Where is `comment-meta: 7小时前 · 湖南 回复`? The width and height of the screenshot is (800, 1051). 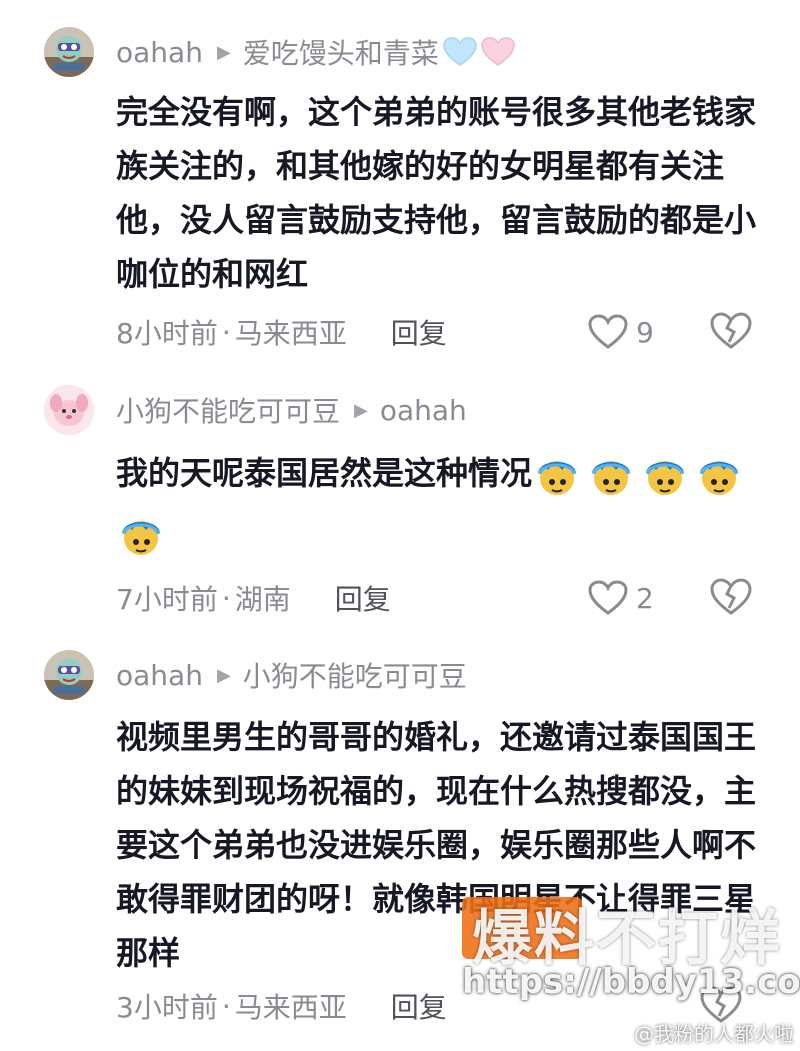 comment-meta: 7小时前 · 湖南 回复 is located at coordinates (253, 598).